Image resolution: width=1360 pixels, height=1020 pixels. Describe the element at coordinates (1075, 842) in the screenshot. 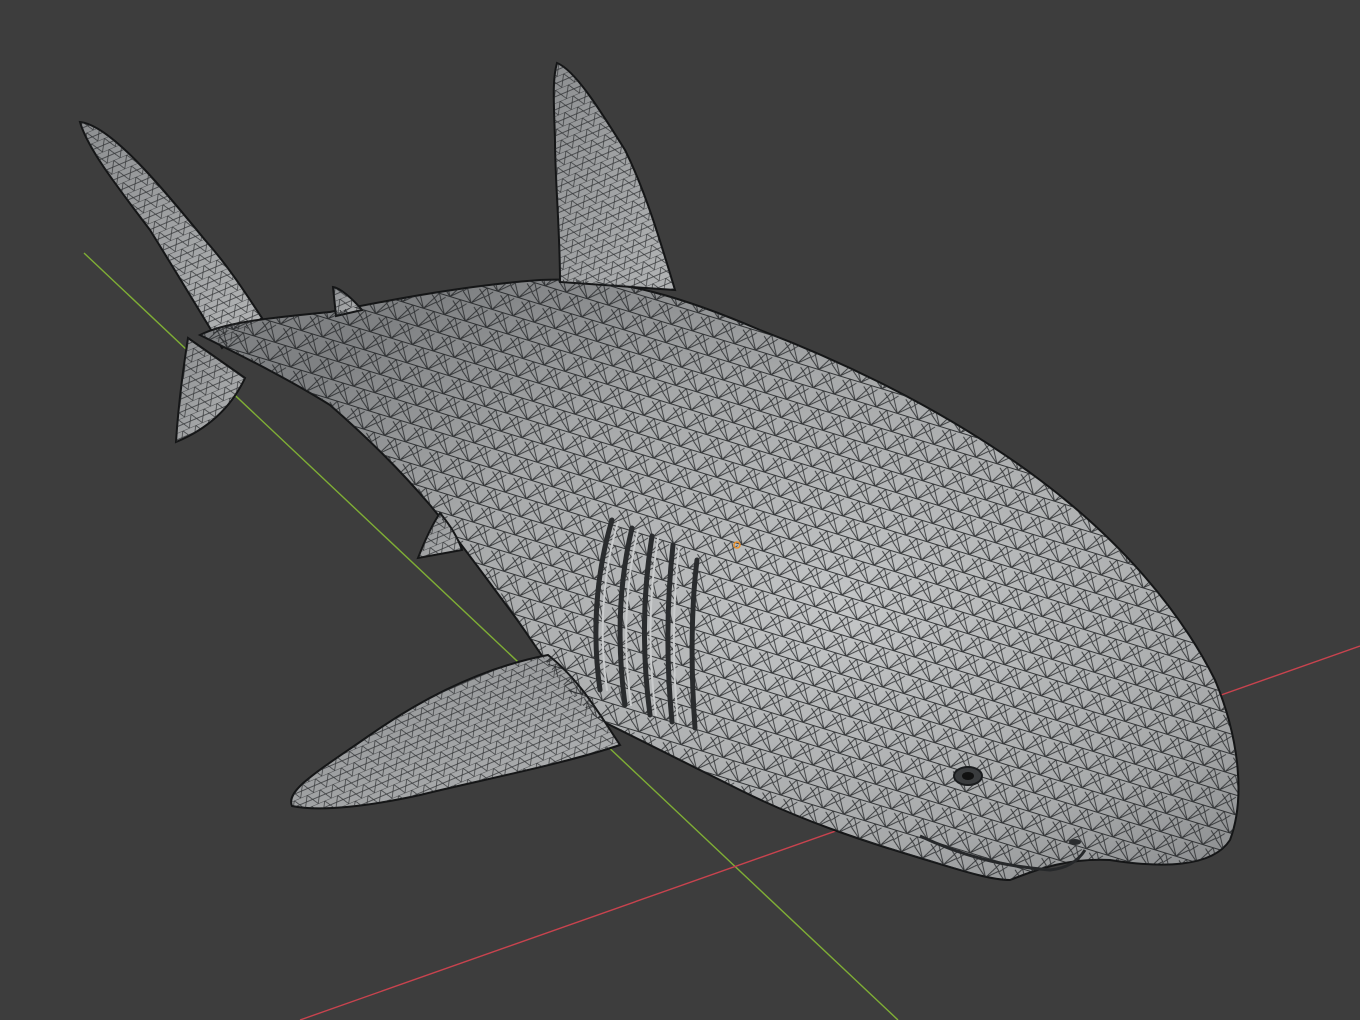

I see `shark-nostril` at that location.